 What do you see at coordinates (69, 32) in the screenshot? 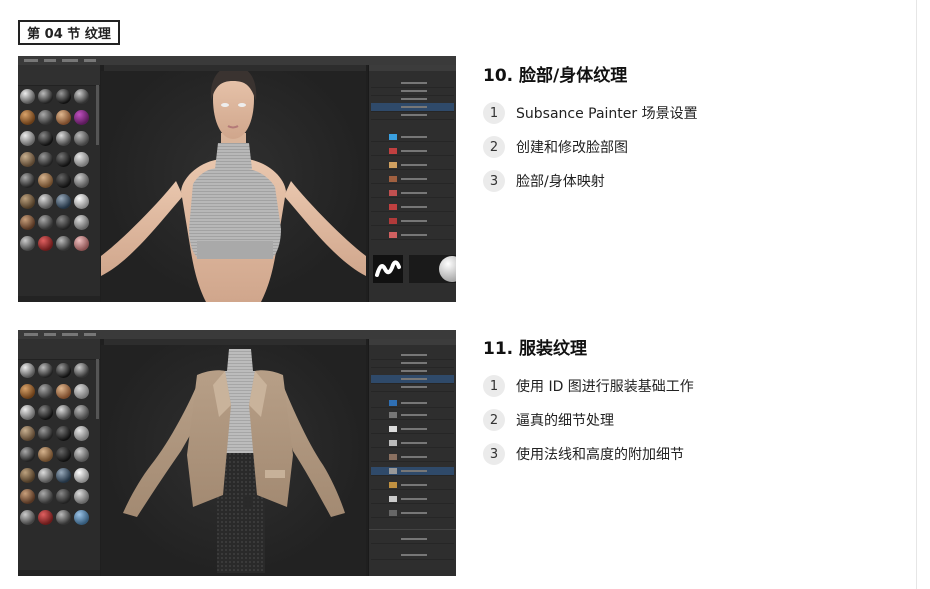
I see `section-tag: 第 04 节 纹理` at bounding box center [69, 32].